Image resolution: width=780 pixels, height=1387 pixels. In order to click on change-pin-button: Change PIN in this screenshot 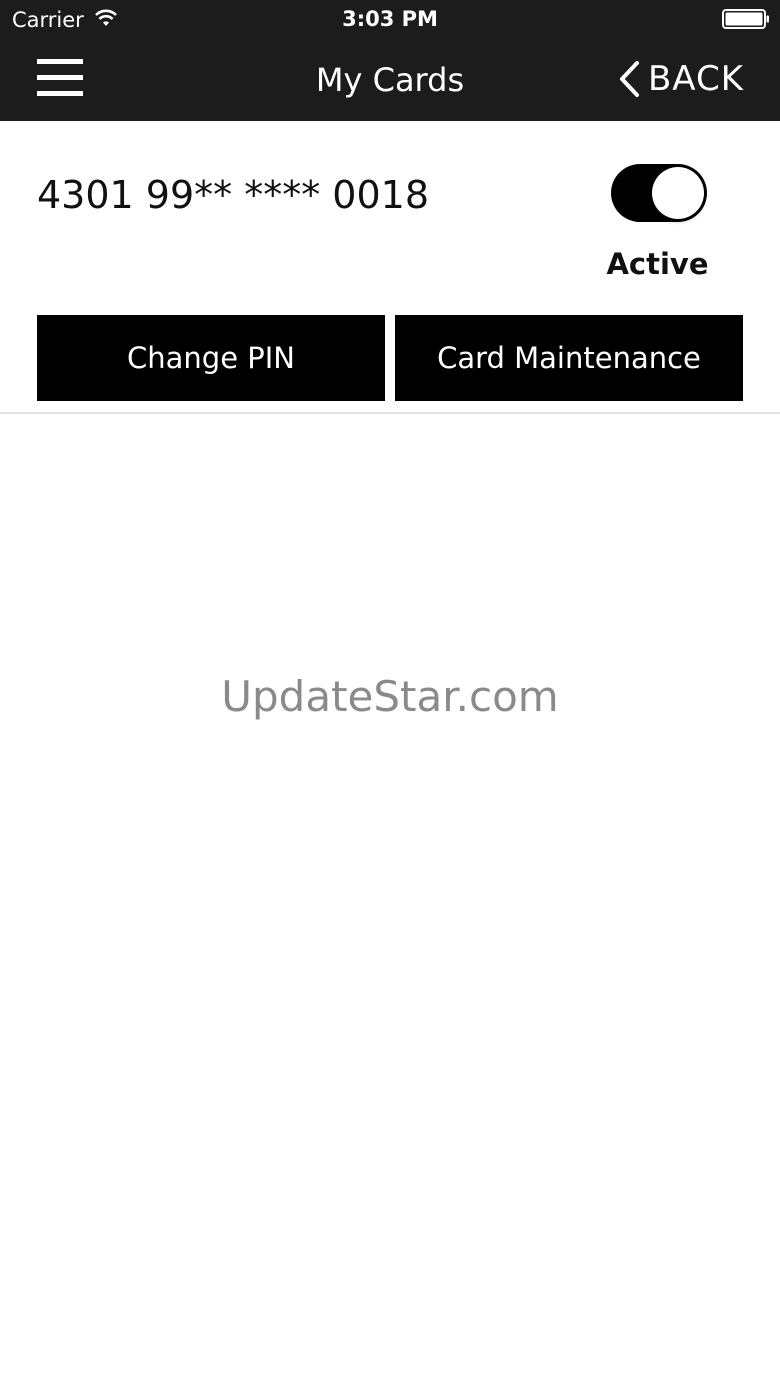, I will do `click(211, 358)`.